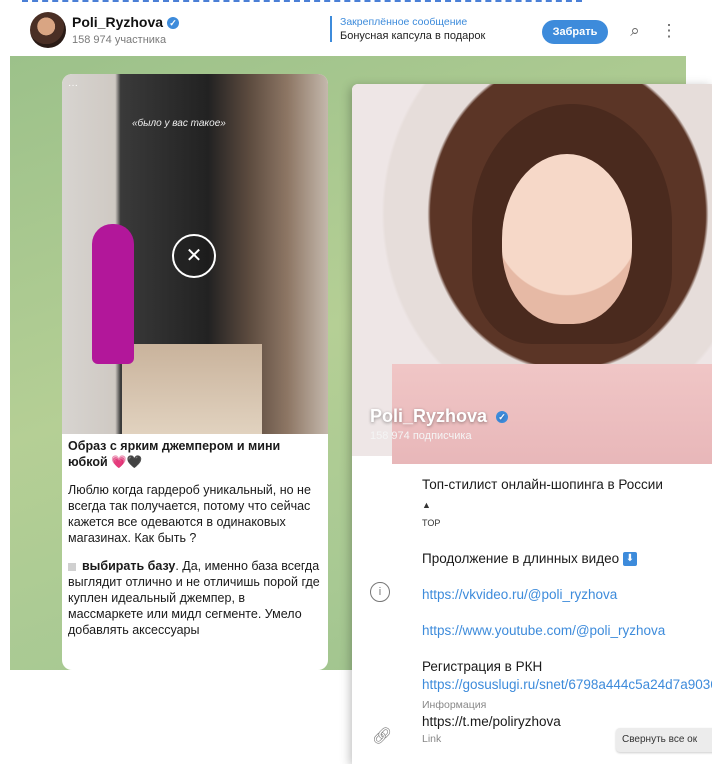 Image resolution: width=712 pixels, height=764 pixels. Describe the element at coordinates (404, 22) in the screenshot. I see `pinned-label: Закреплённое сообщение` at that location.